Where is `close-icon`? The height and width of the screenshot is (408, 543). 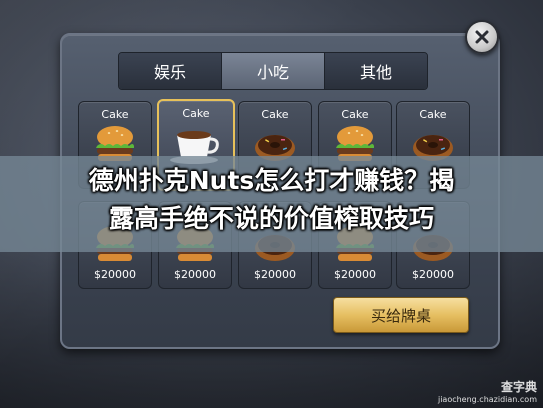
close-icon is located at coordinates (482, 37).